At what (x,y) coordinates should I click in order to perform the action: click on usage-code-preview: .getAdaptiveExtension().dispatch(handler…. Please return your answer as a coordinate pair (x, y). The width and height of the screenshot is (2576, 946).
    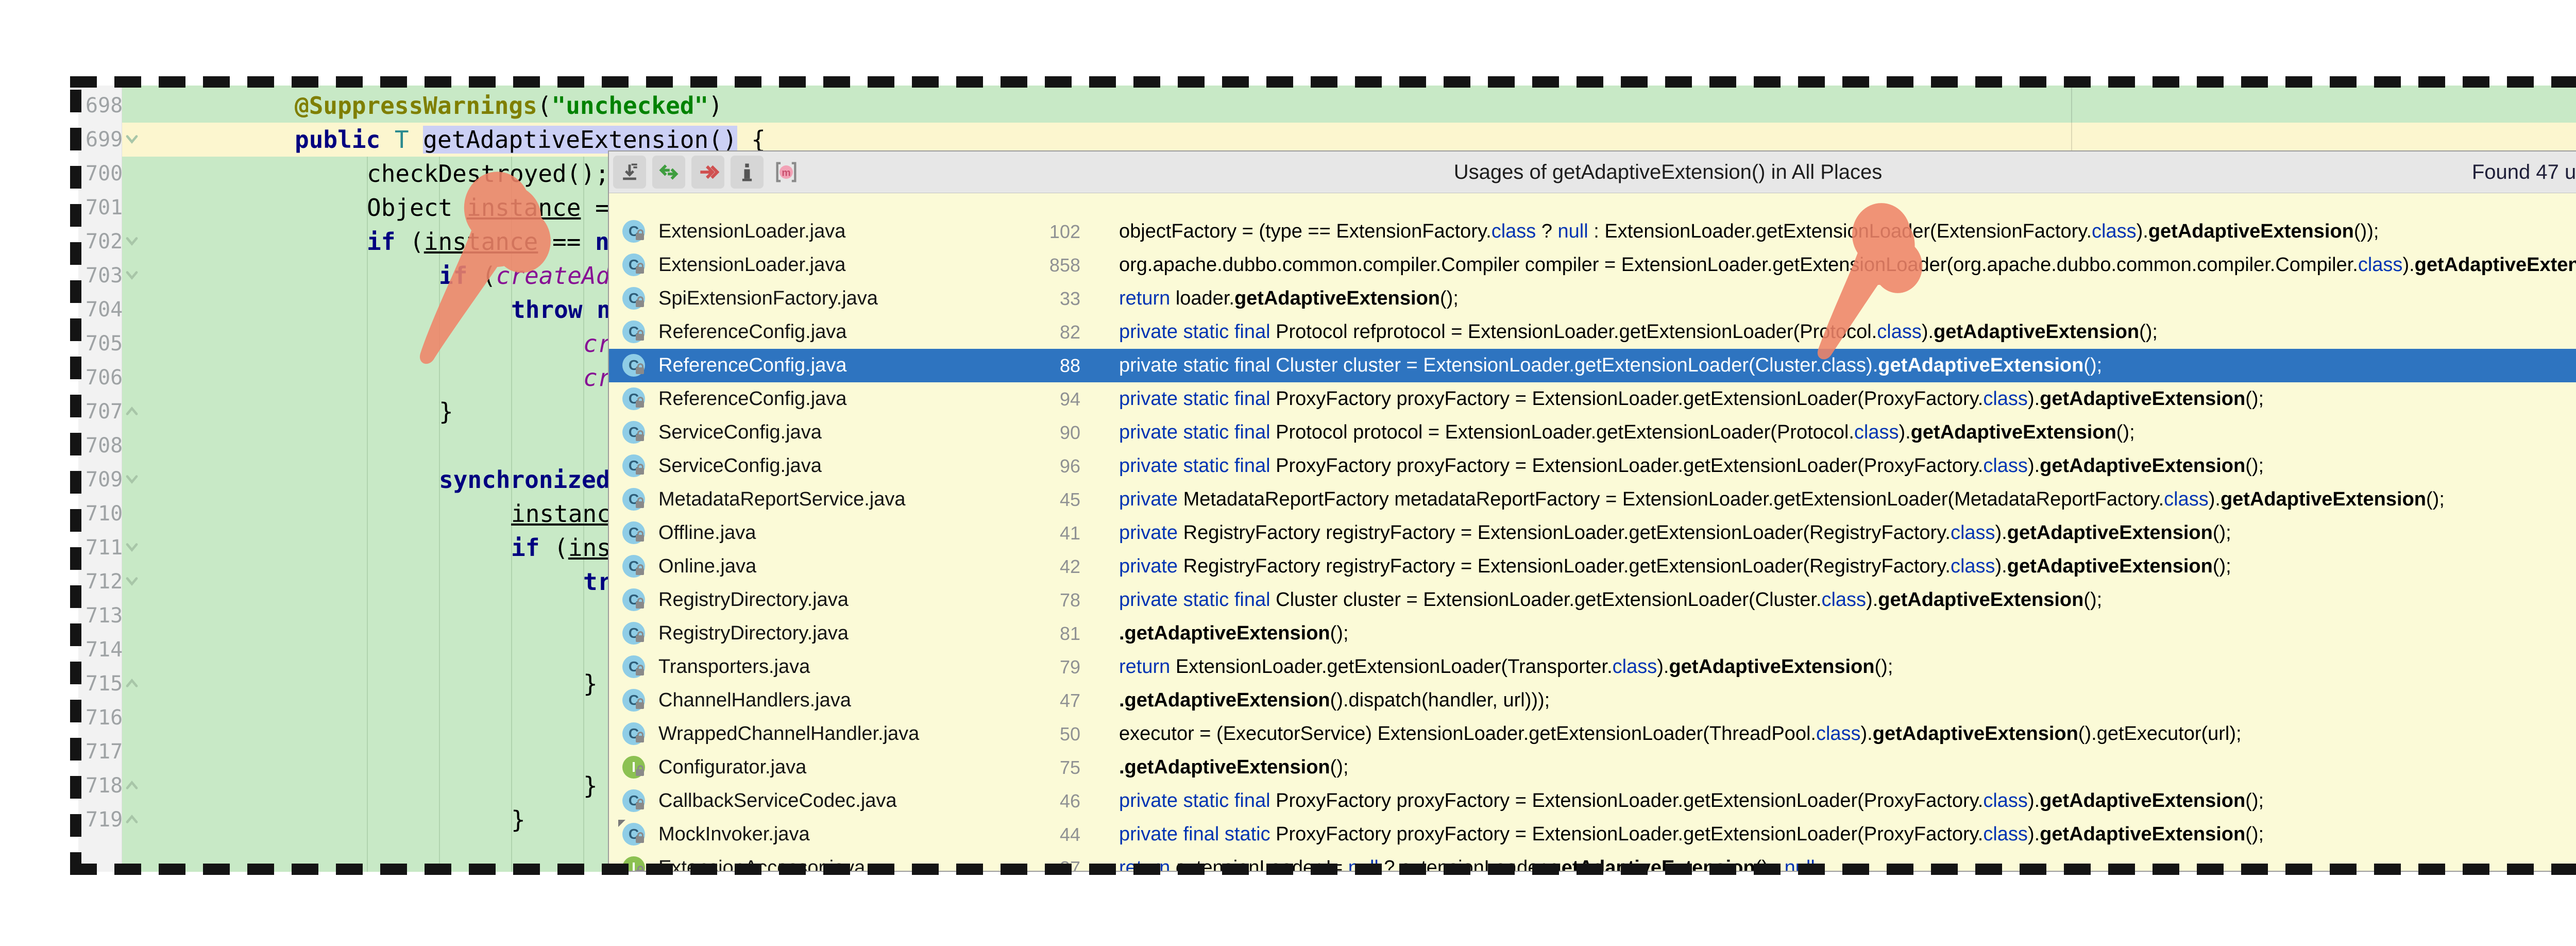
    Looking at the image, I should click on (1334, 700).